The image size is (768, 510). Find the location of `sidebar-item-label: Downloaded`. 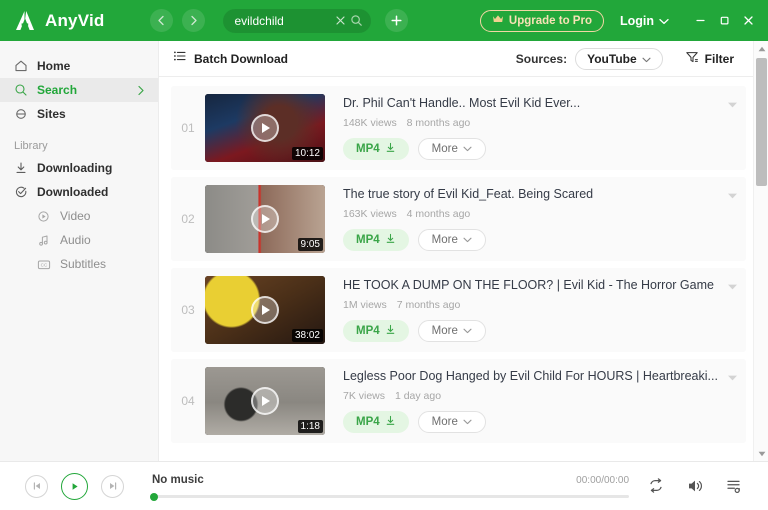

sidebar-item-label: Downloaded is located at coordinates (73, 192).